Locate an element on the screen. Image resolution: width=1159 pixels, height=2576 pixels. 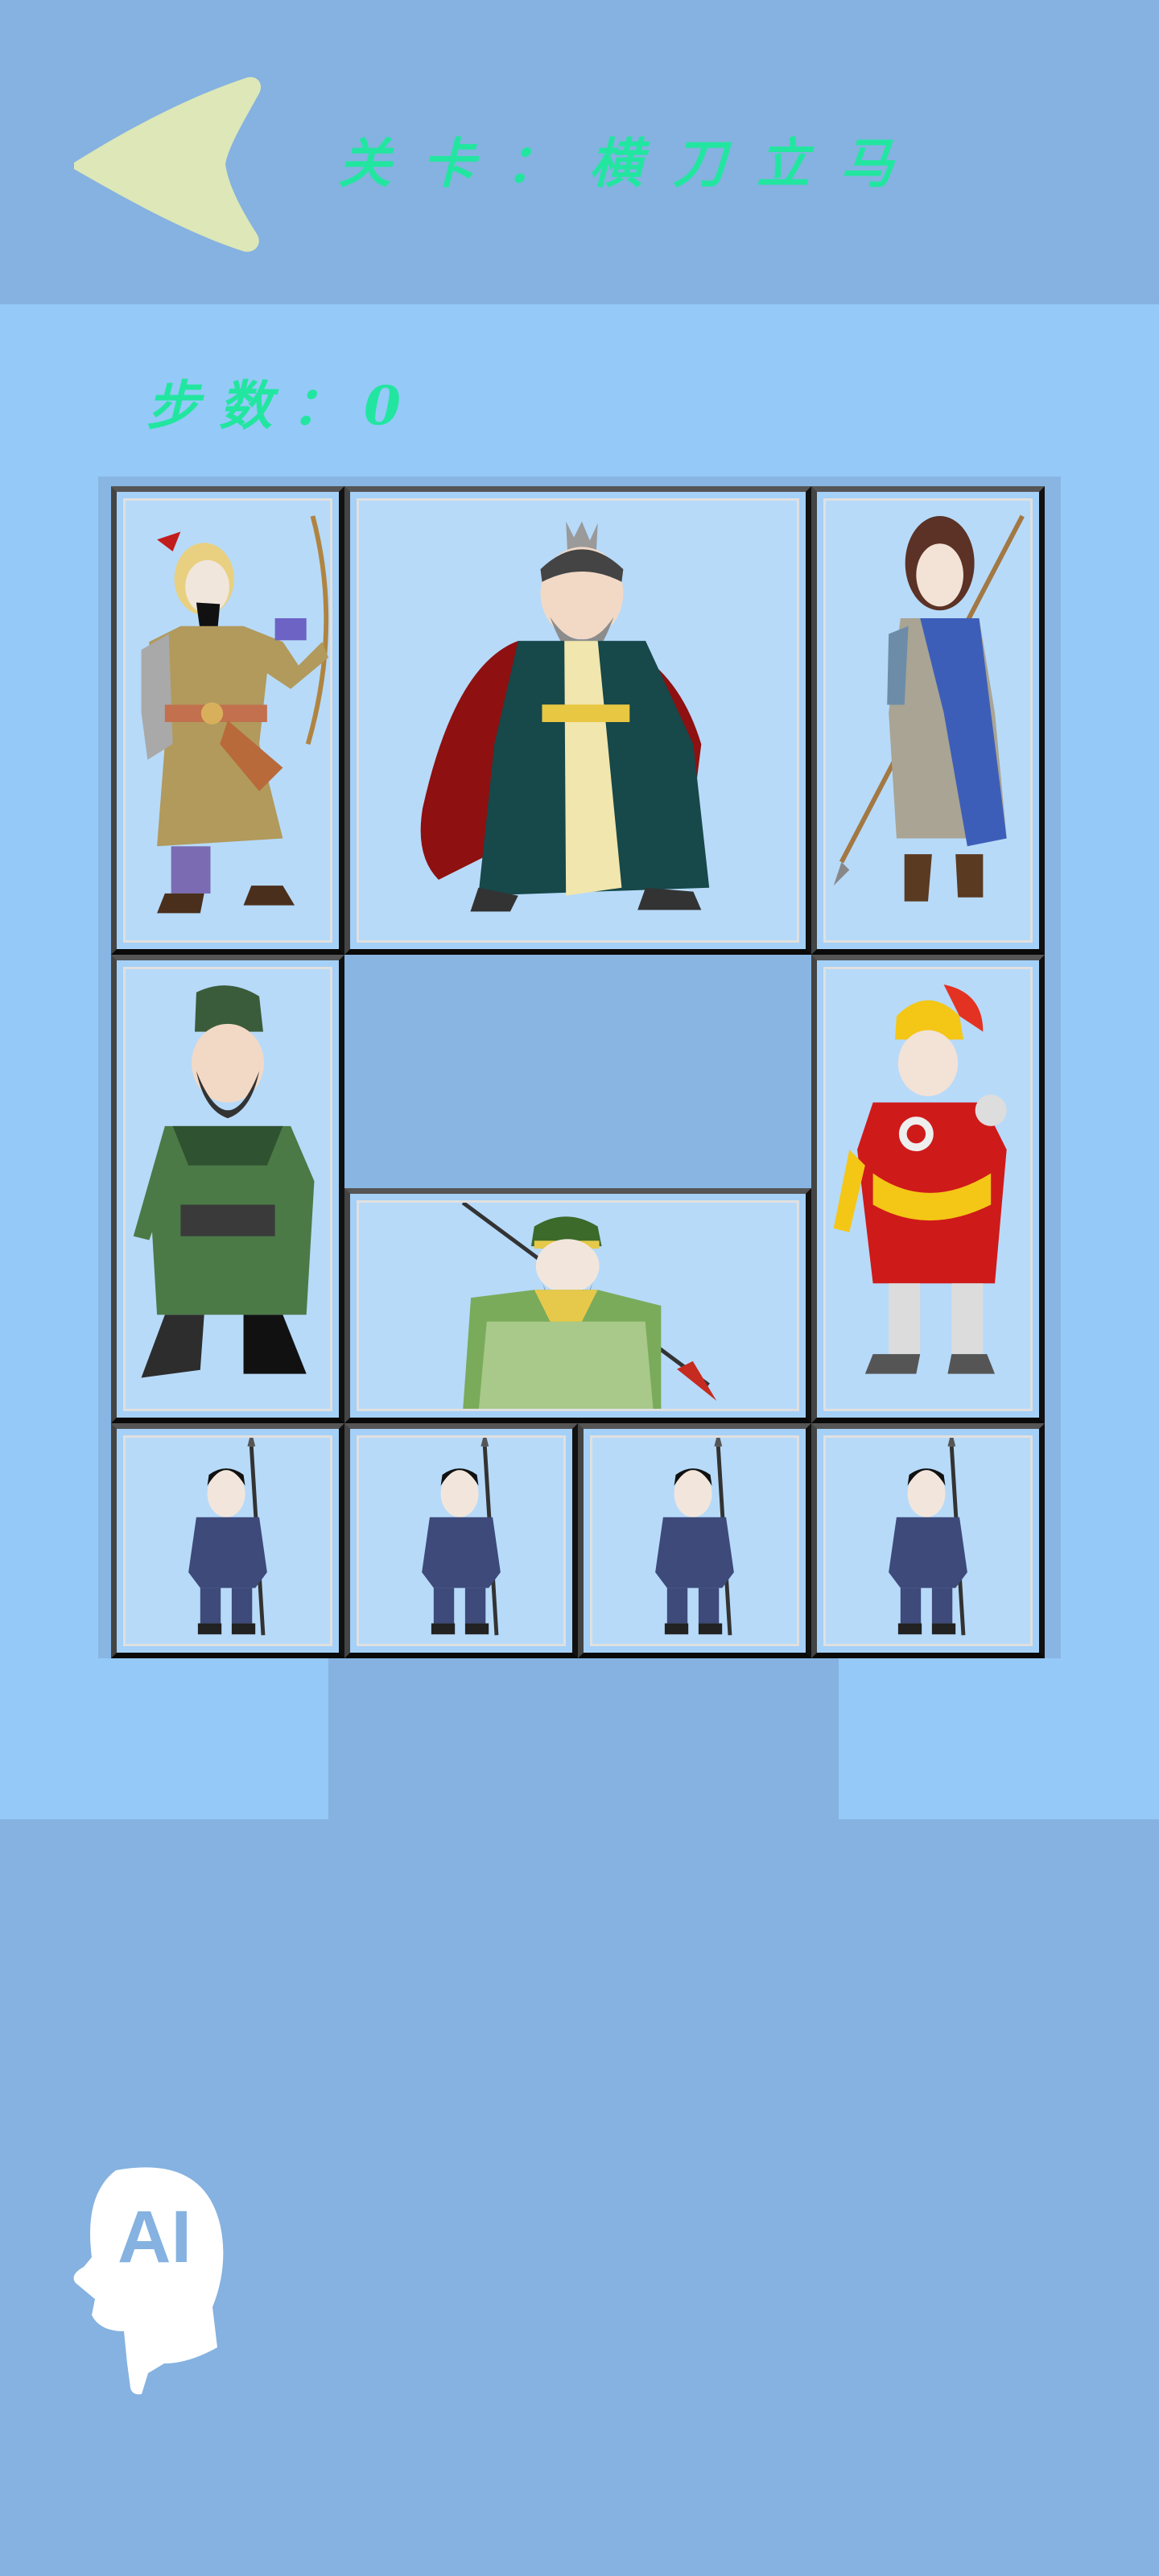
piece-zhangfei is located at coordinates (227, 1189).